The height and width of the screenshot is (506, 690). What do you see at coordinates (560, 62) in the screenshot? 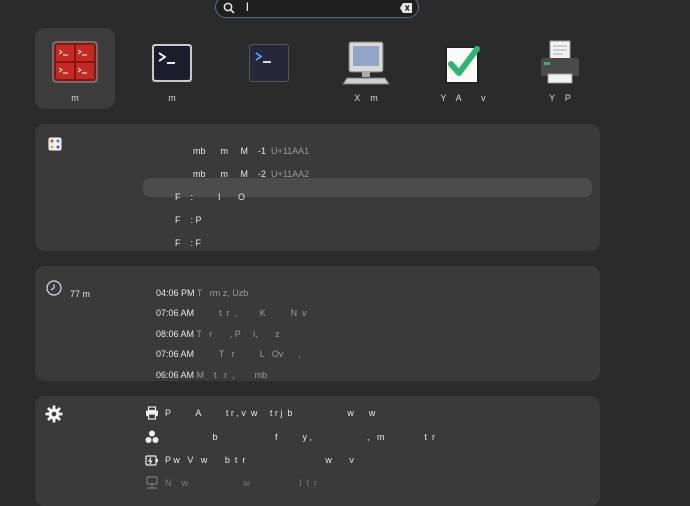
I see `printer-icon` at bounding box center [560, 62].